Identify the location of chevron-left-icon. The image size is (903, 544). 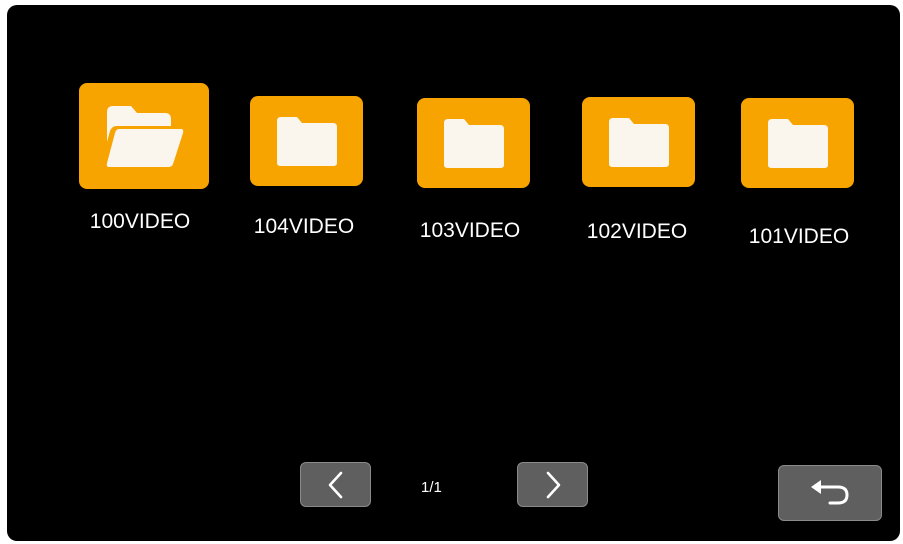
(335, 484).